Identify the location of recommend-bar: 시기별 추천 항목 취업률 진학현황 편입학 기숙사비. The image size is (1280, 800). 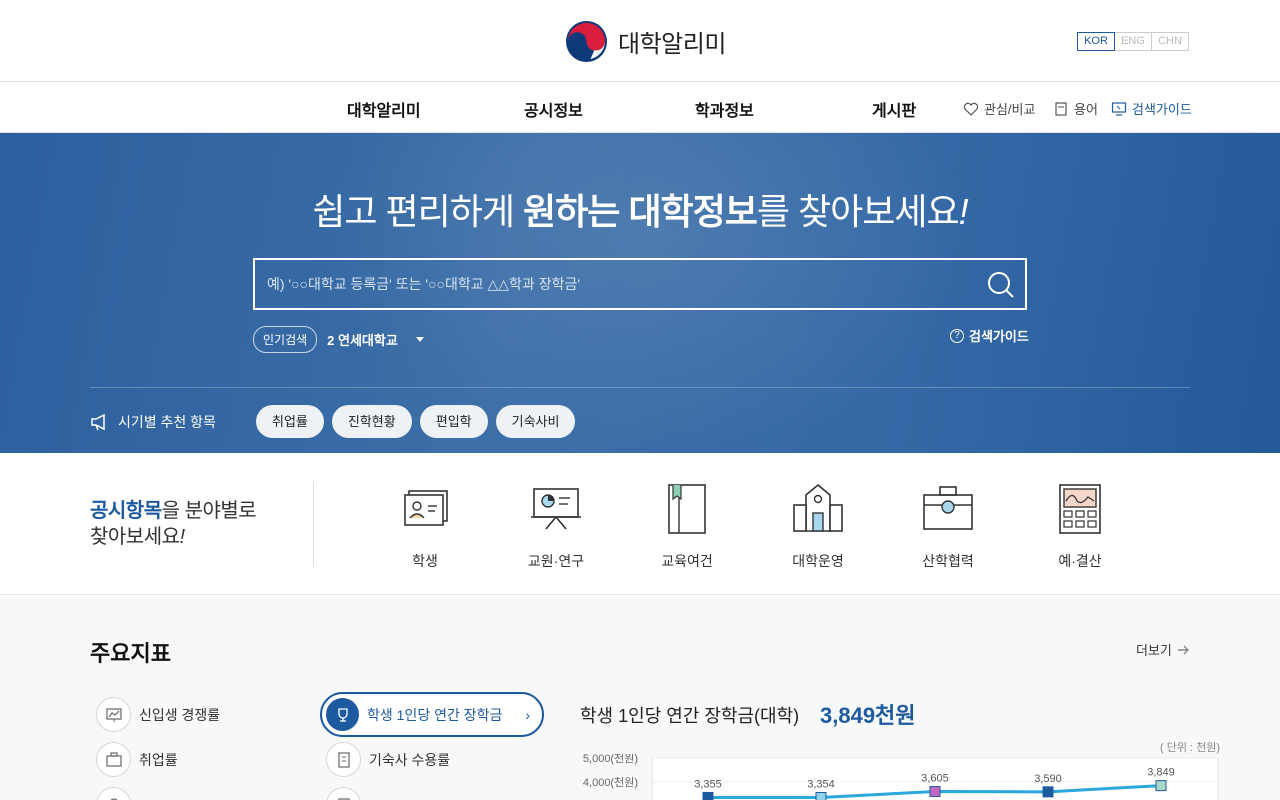
(336, 421).